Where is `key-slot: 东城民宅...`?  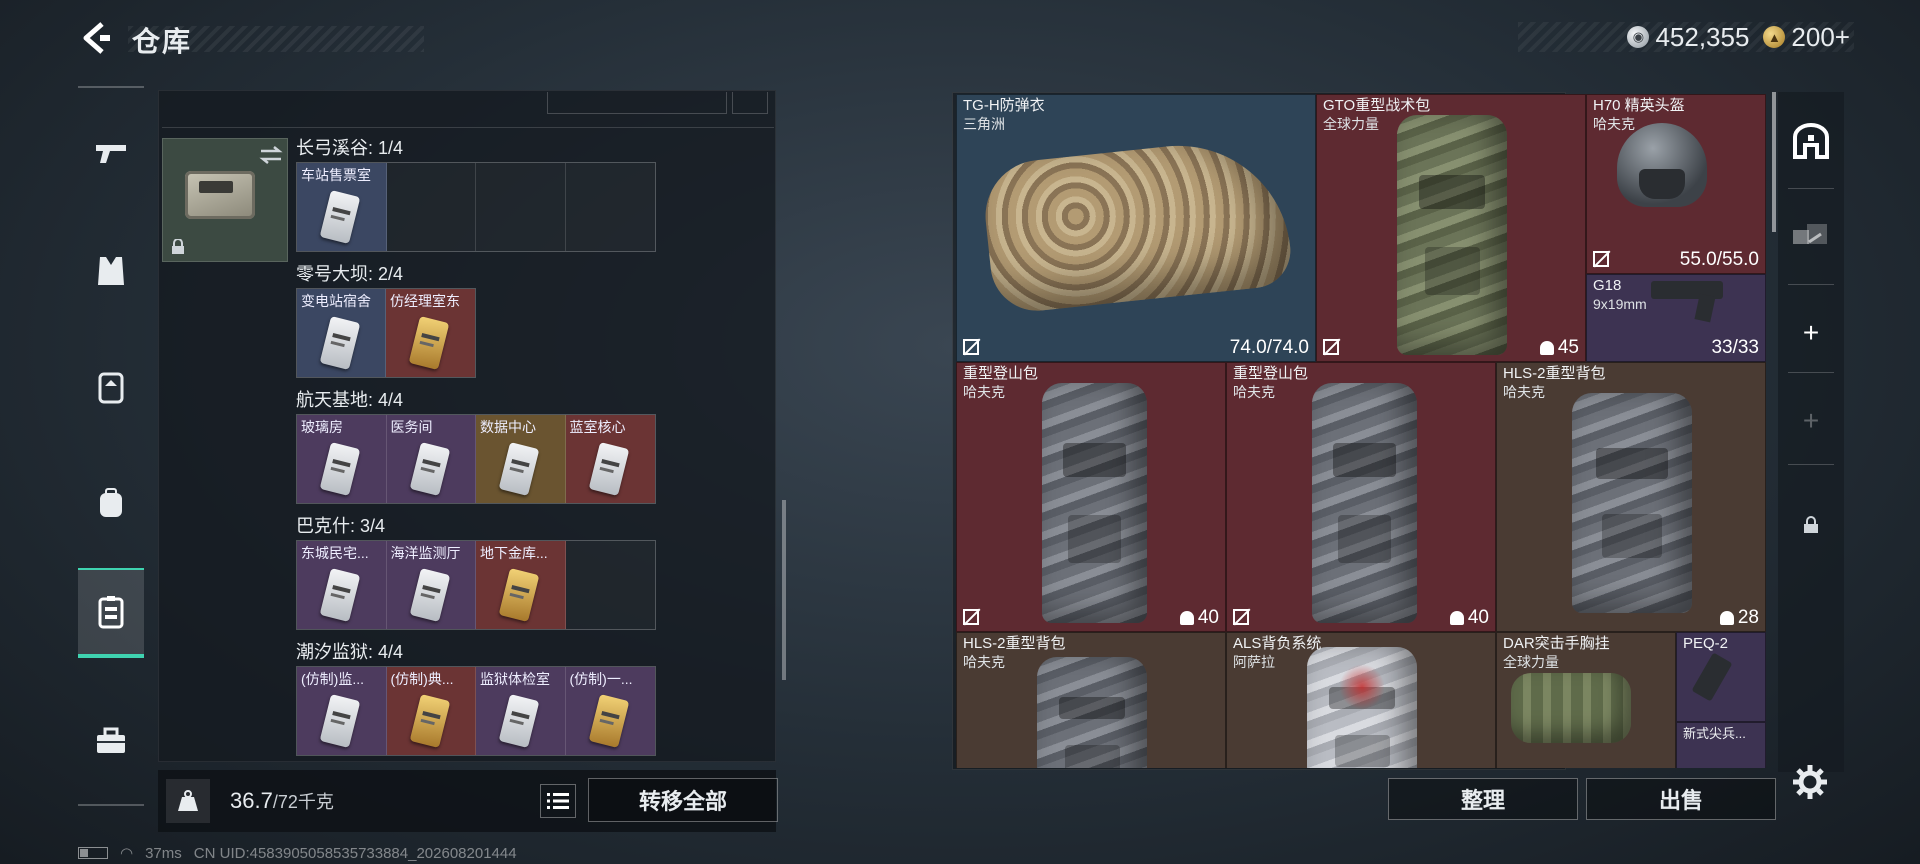 key-slot: 东城民宅... is located at coordinates (342, 585).